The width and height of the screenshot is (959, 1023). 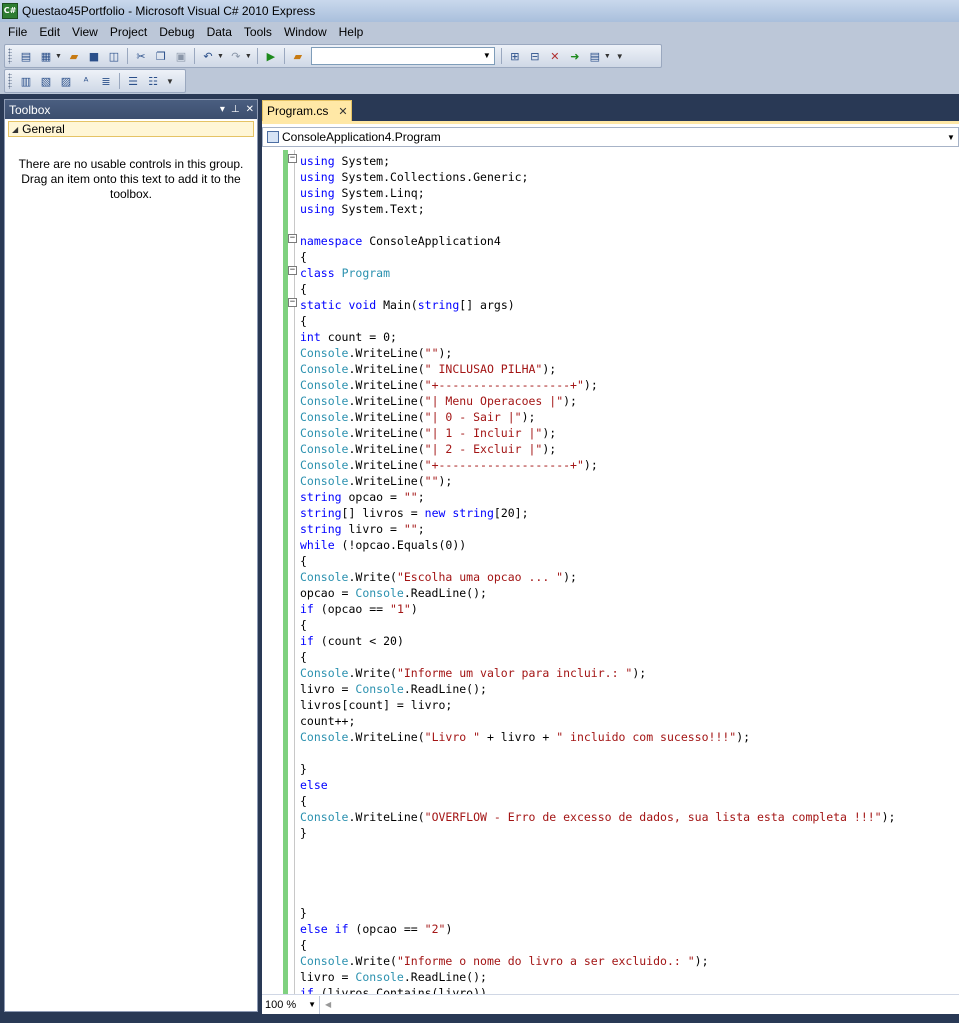 What do you see at coordinates (402, 56) in the screenshot?
I see `find-combo: ▼` at bounding box center [402, 56].